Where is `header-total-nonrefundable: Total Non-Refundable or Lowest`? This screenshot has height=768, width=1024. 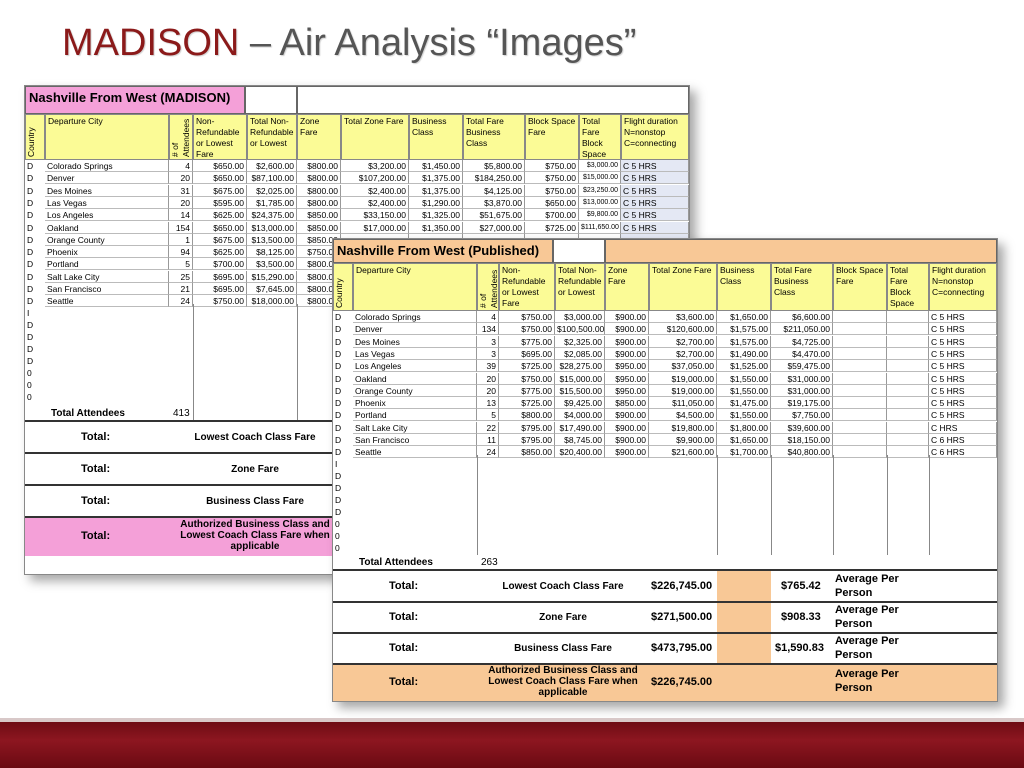 header-total-nonrefundable: Total Non-Refundable or Lowest is located at coordinates (580, 287).